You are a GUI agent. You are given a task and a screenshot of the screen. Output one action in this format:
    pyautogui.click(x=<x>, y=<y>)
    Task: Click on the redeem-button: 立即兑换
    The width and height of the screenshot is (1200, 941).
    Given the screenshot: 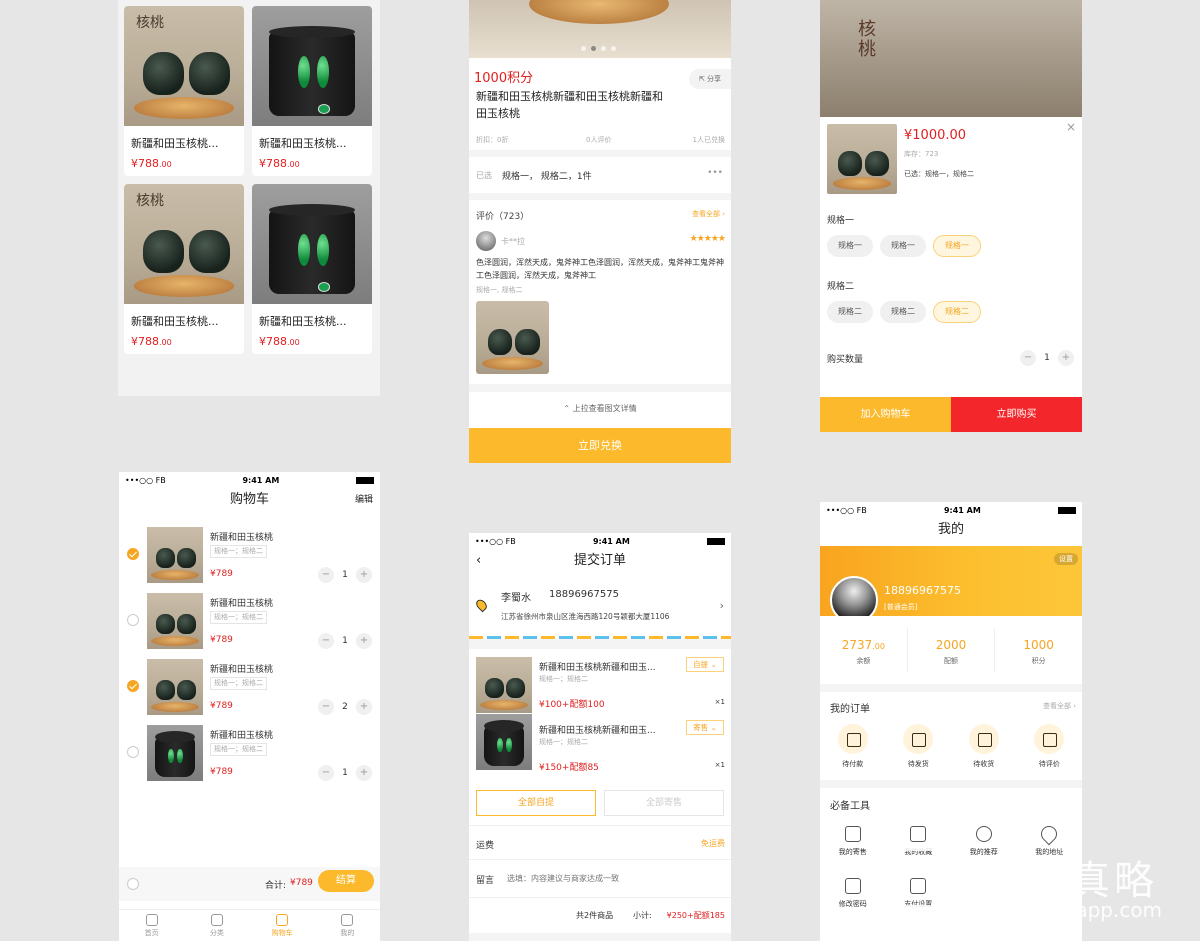 What is the action you would take?
    pyautogui.click(x=600, y=445)
    